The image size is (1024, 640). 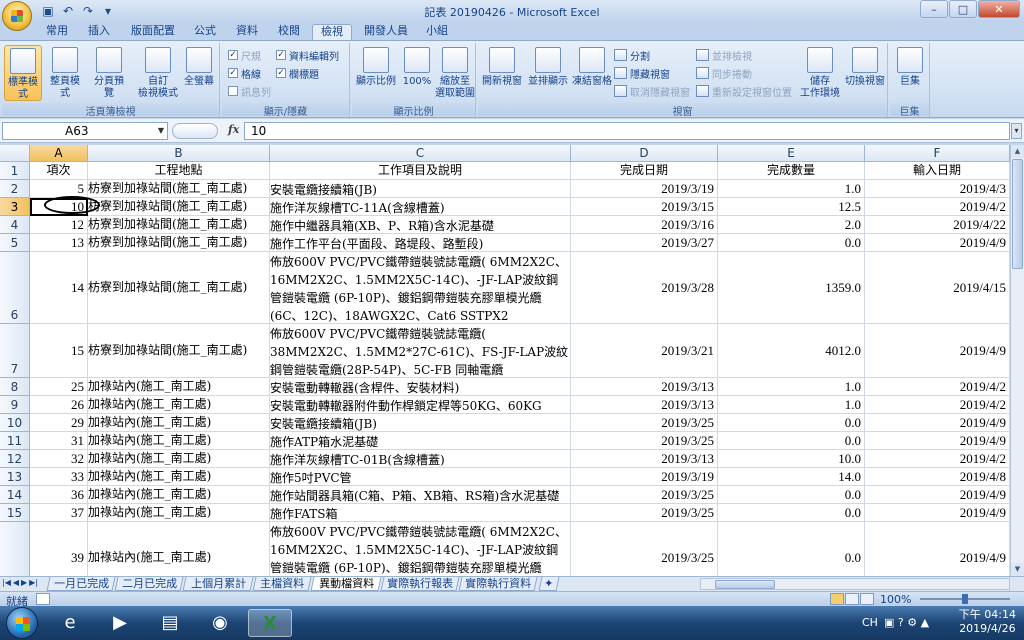 I want to click on table-cell: 2019/4/8, so click(x=937, y=477).